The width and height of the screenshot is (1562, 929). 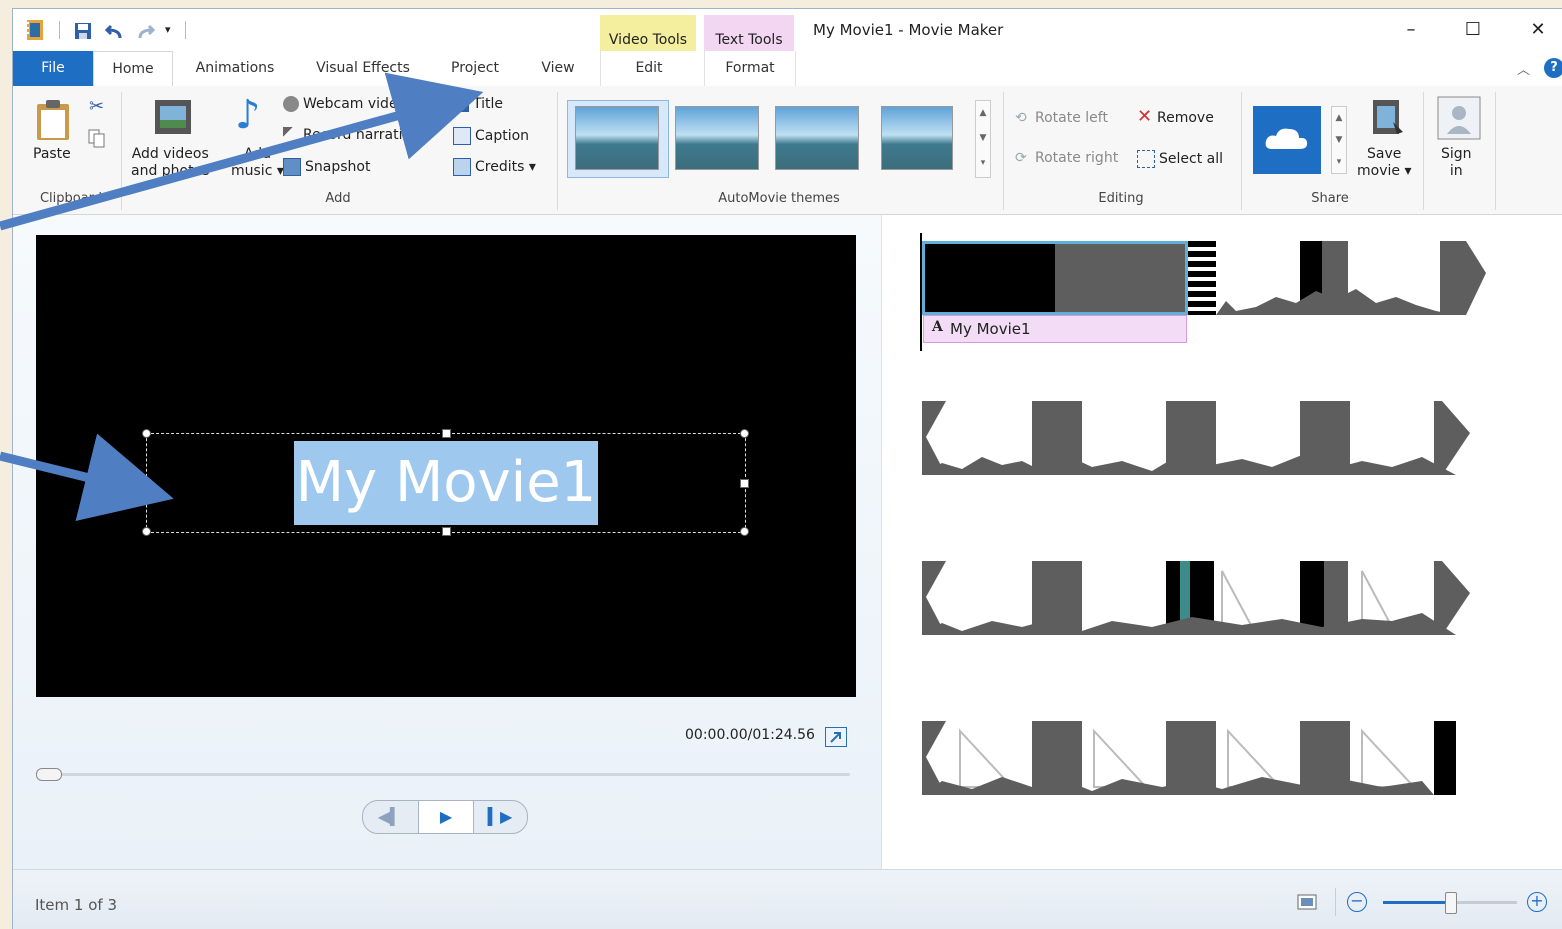 What do you see at coordinates (87, 477) in the screenshot?
I see `arrow-to-title-text` at bounding box center [87, 477].